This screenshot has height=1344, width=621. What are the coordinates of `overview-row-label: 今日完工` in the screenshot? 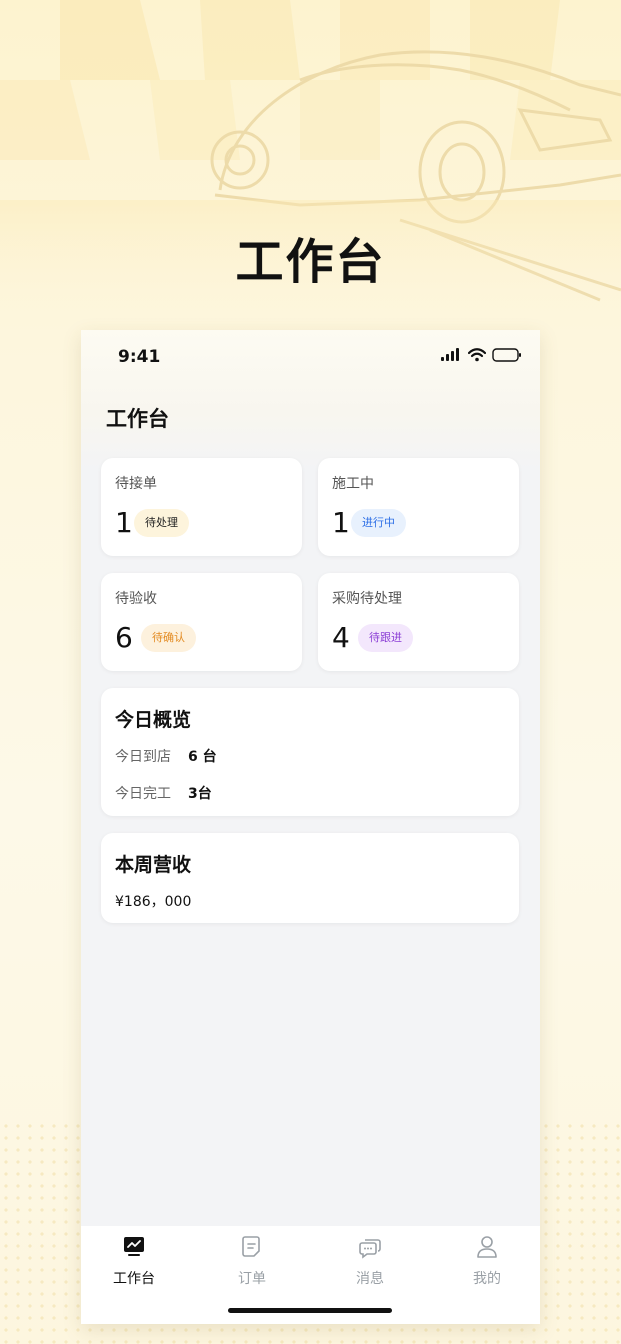 It's located at (143, 794).